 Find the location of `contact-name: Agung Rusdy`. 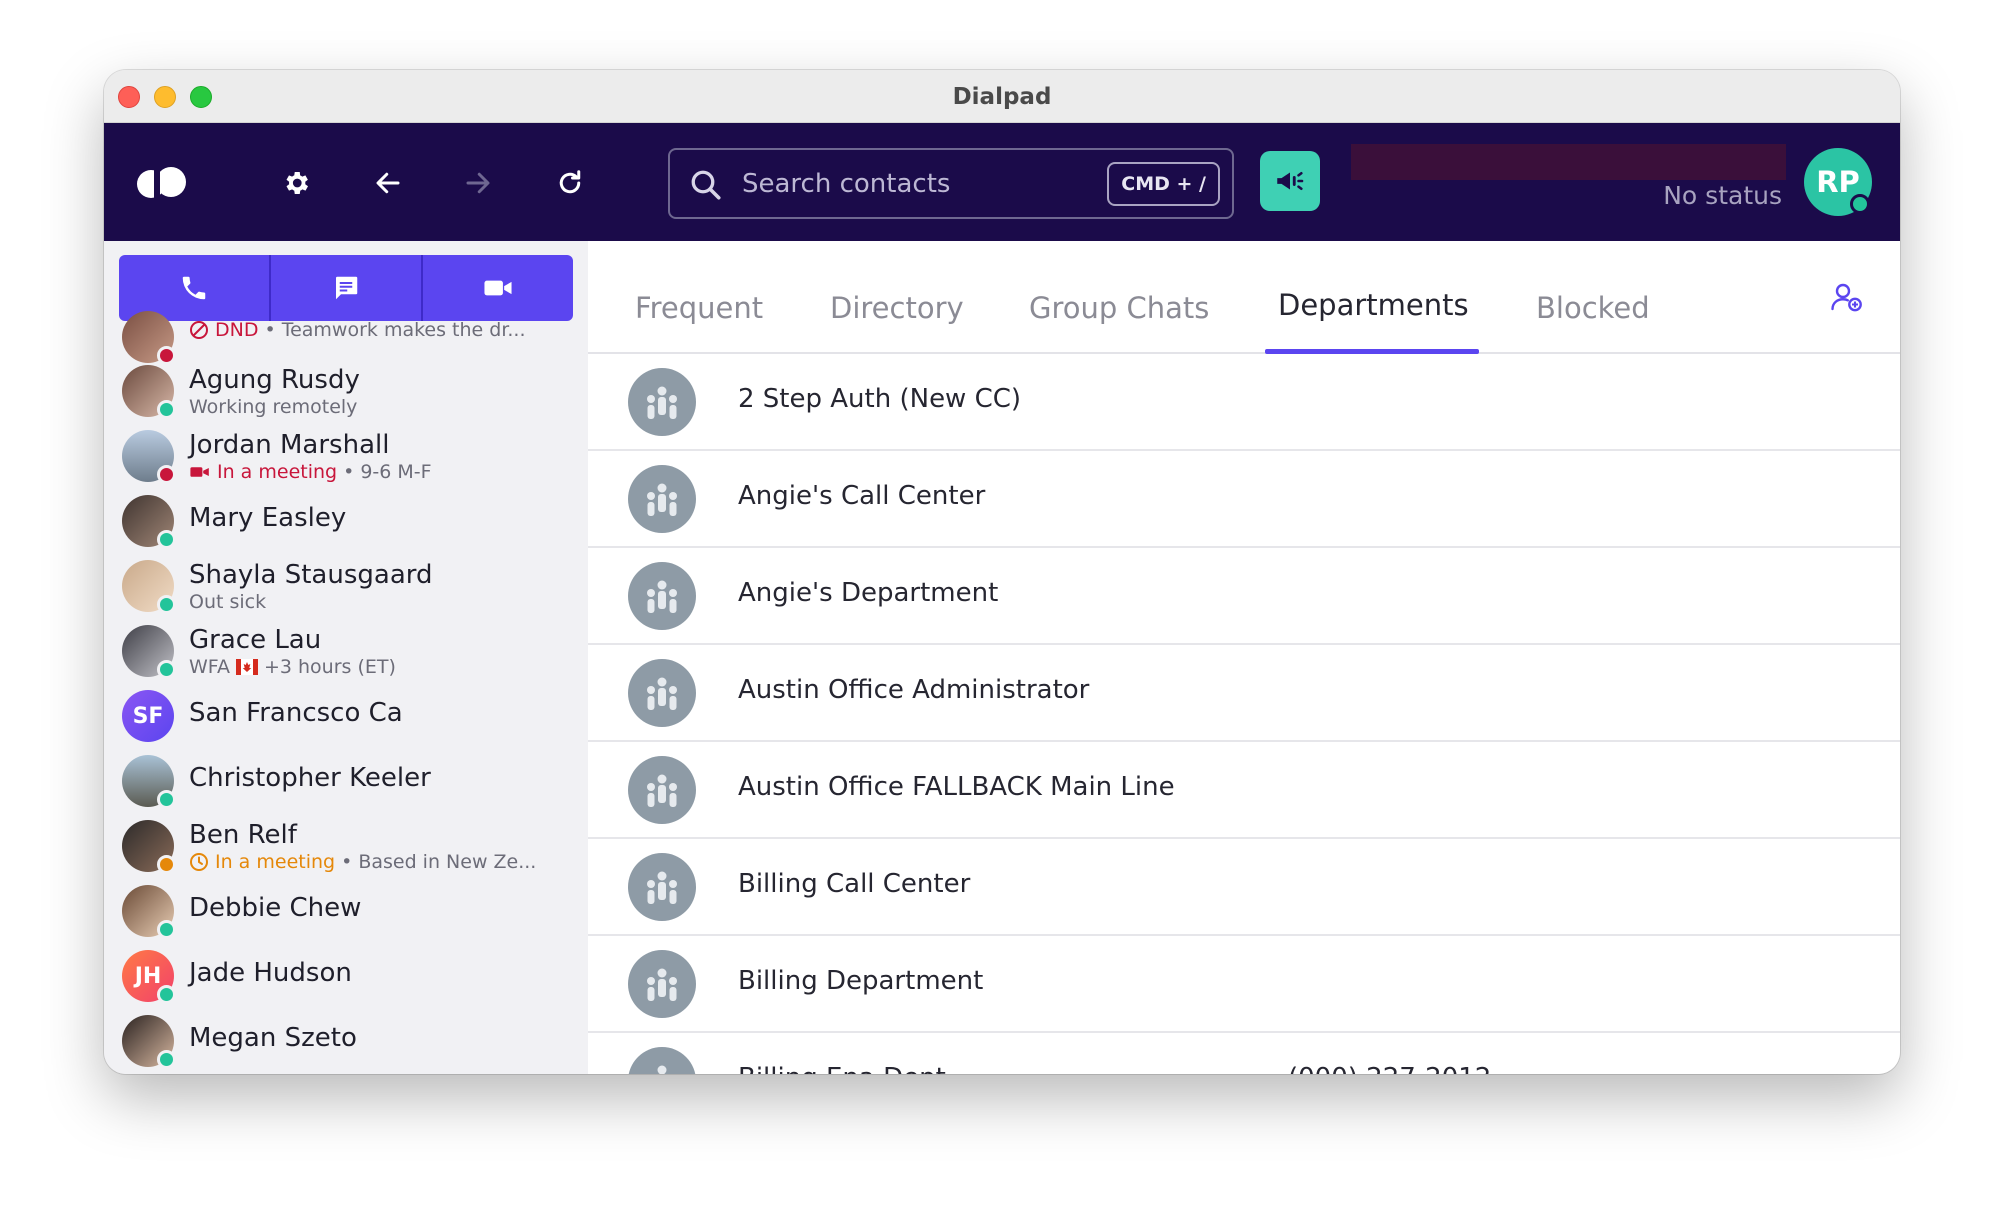

contact-name: Agung Rusdy is located at coordinates (274, 380).